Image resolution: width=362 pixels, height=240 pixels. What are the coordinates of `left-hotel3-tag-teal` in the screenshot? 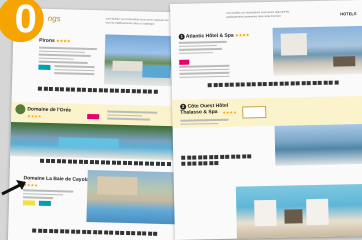 It's located at (44, 203).